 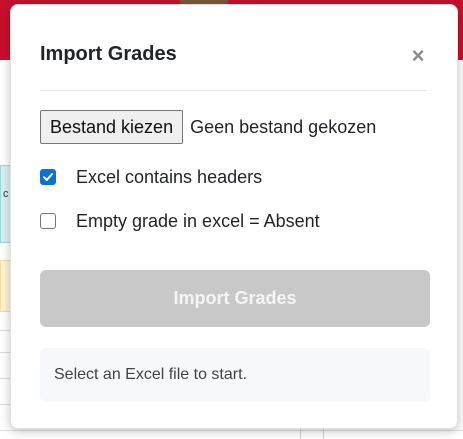 I want to click on option-empty-absent: Empty grade in excel = Absent, so click(x=180, y=221).